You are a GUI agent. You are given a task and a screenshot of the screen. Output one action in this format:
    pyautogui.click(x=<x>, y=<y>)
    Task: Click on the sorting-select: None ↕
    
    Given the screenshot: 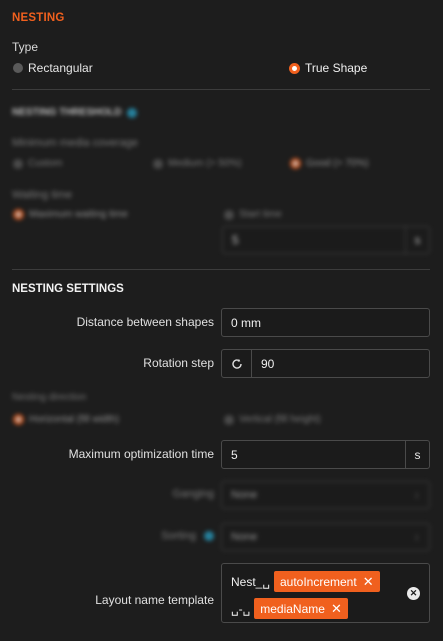 What is the action you would take?
    pyautogui.click(x=325, y=537)
    